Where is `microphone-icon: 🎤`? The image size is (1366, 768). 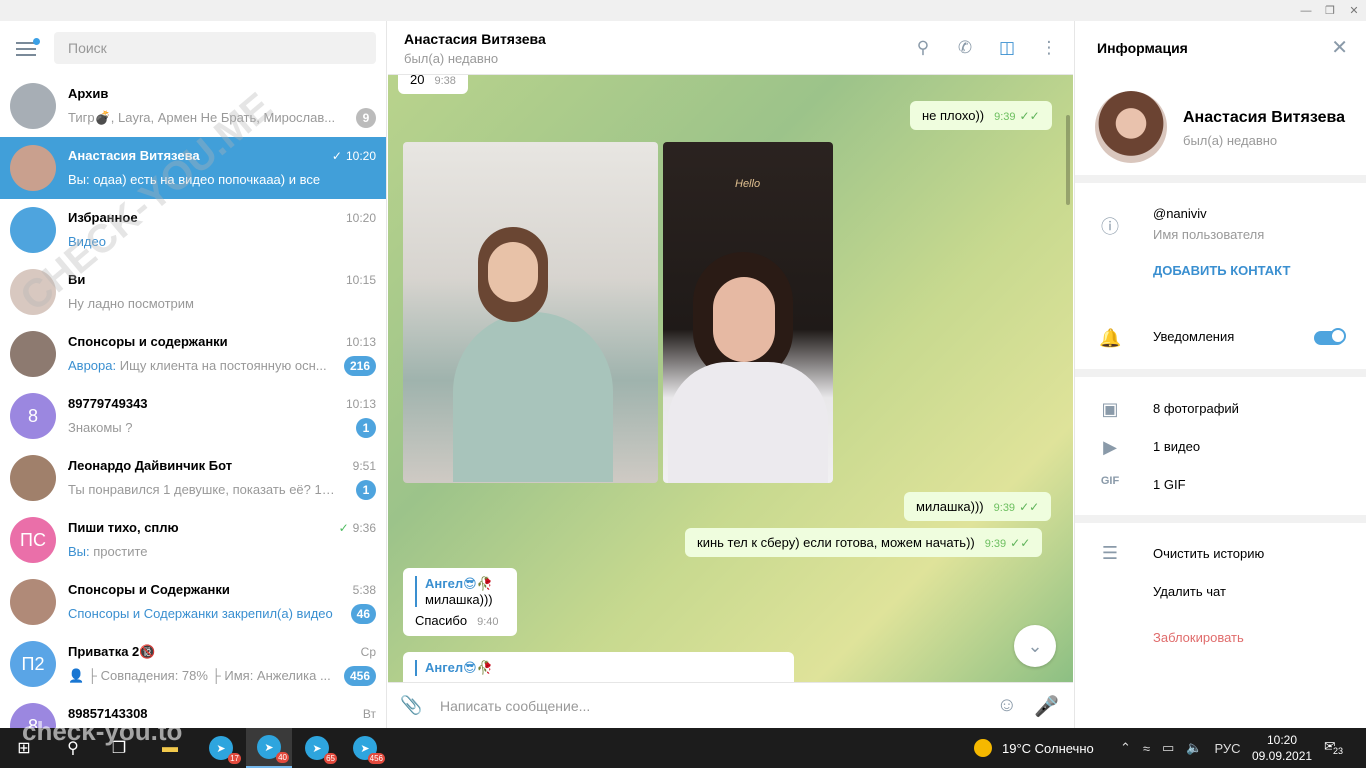 microphone-icon: 🎤 is located at coordinates (1046, 706).